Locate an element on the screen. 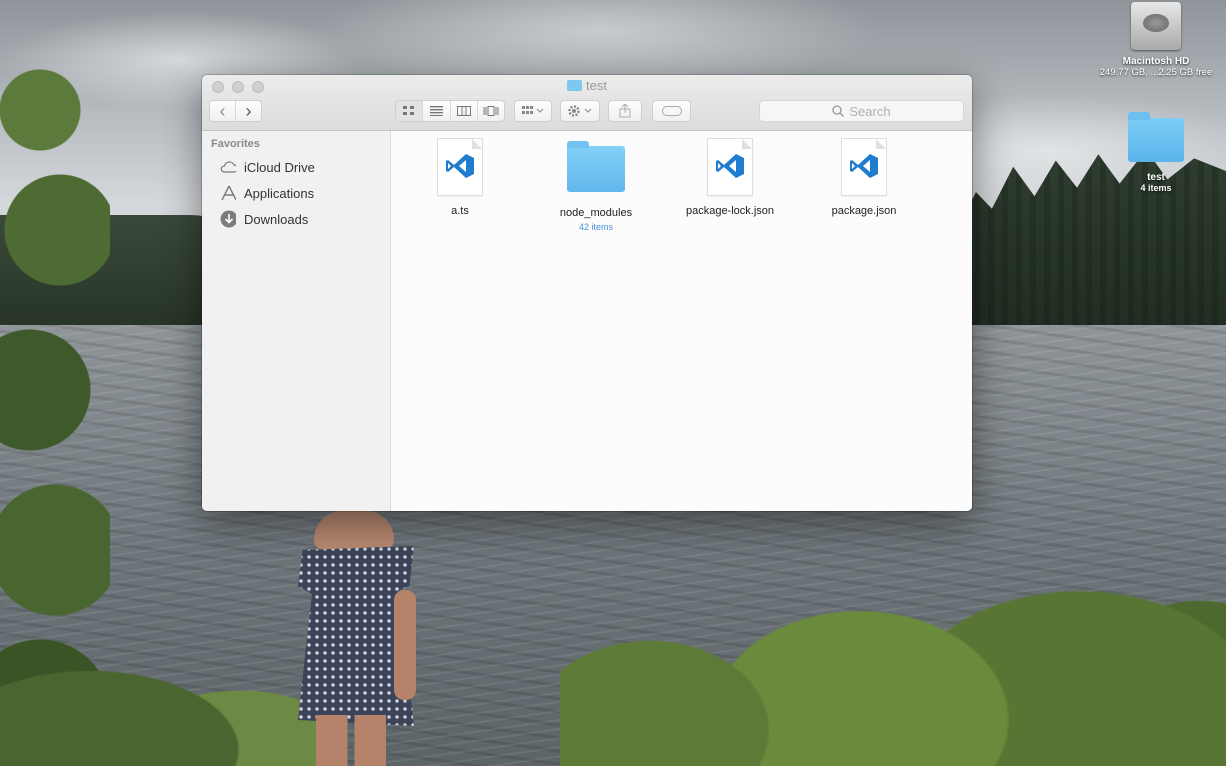  icon-view-icon is located at coordinates (409, 110).